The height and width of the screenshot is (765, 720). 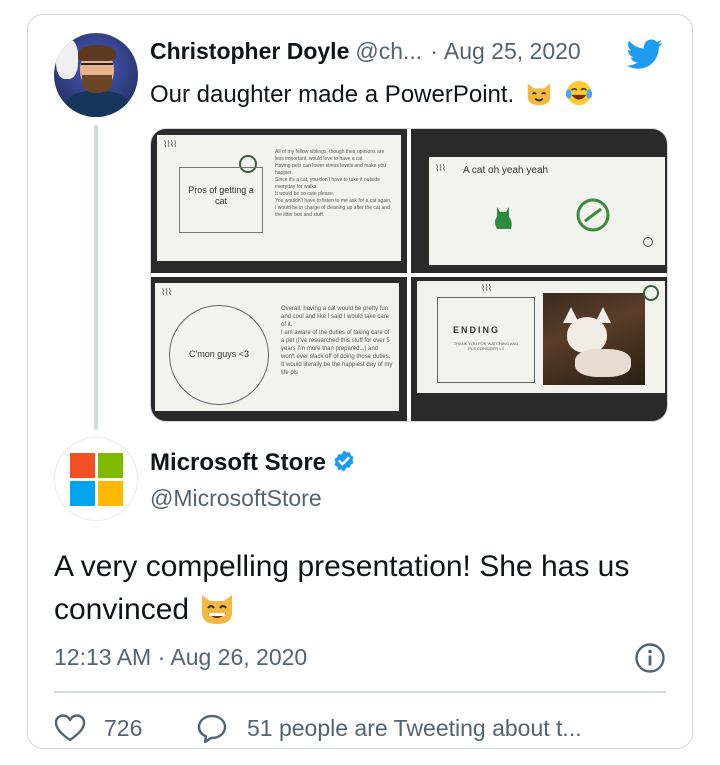 What do you see at coordinates (603, 363) in the screenshot?
I see `kitten-body` at bounding box center [603, 363].